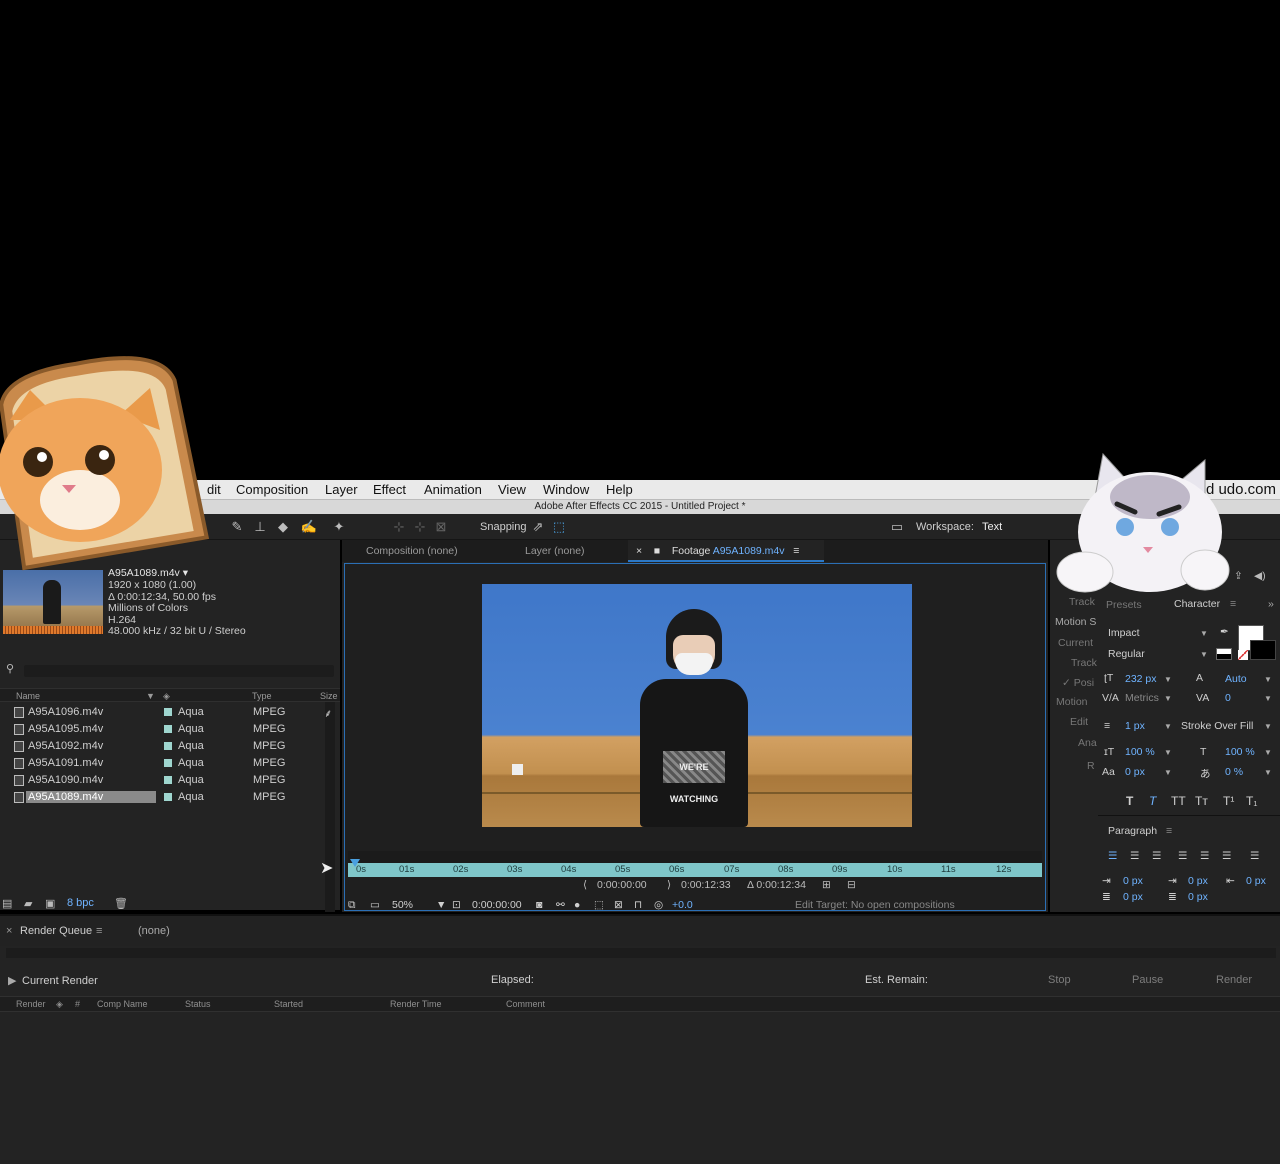 The height and width of the screenshot is (1164, 1280). Describe the element at coordinates (309, 527) in the screenshot. I see `roto-brush-tool-icon: ✍` at that location.